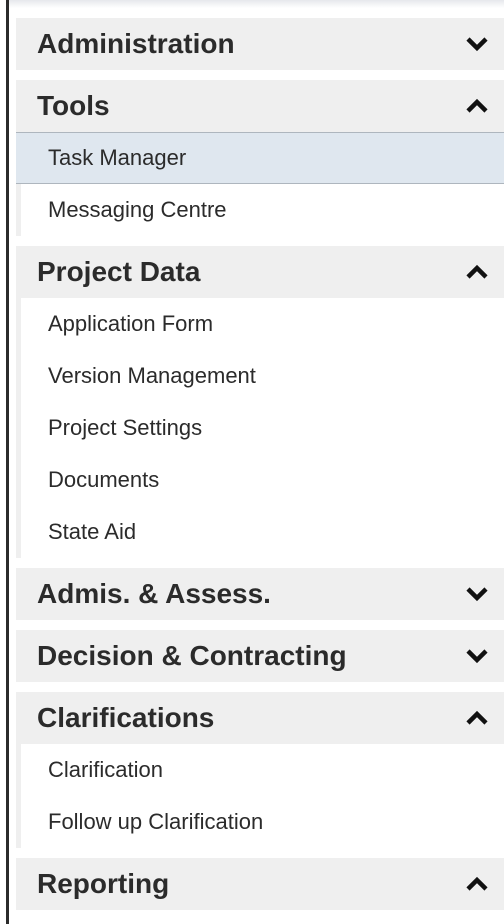 The height and width of the screenshot is (924, 504). I want to click on section-items: Clarification Follow up Clarification, so click(262, 796).